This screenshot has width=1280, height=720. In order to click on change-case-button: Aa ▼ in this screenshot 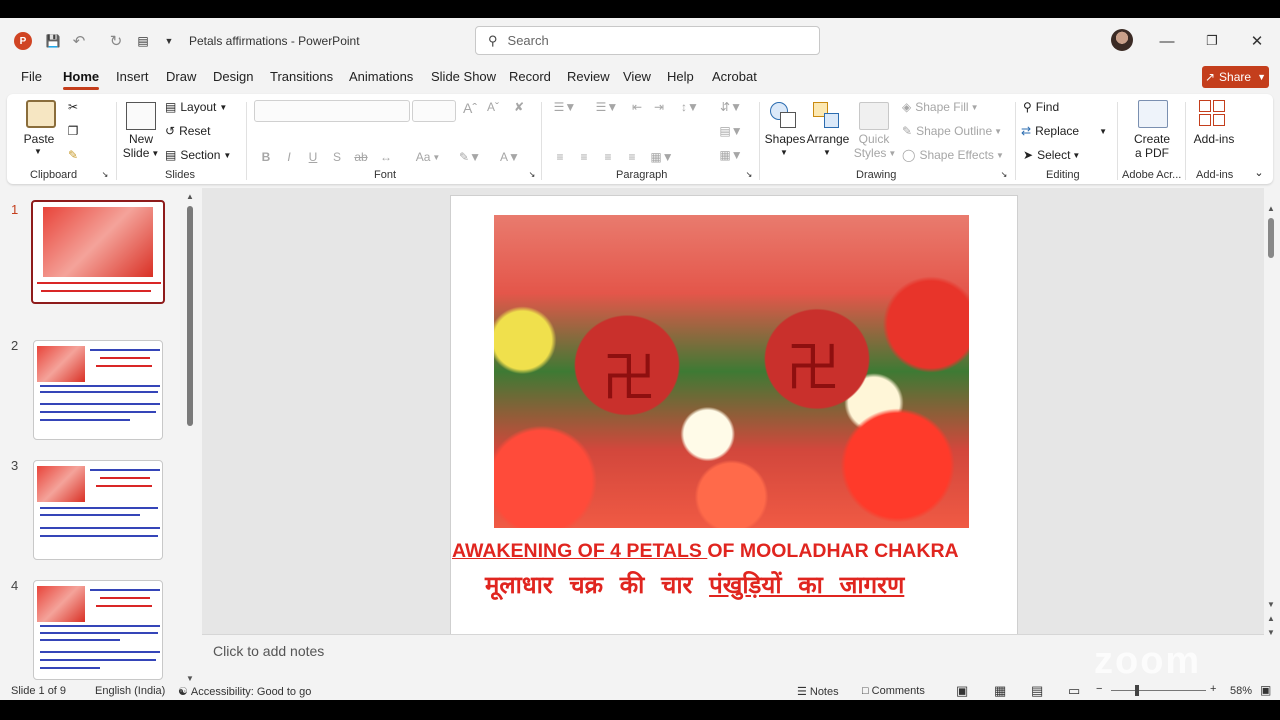, I will do `click(428, 157)`.